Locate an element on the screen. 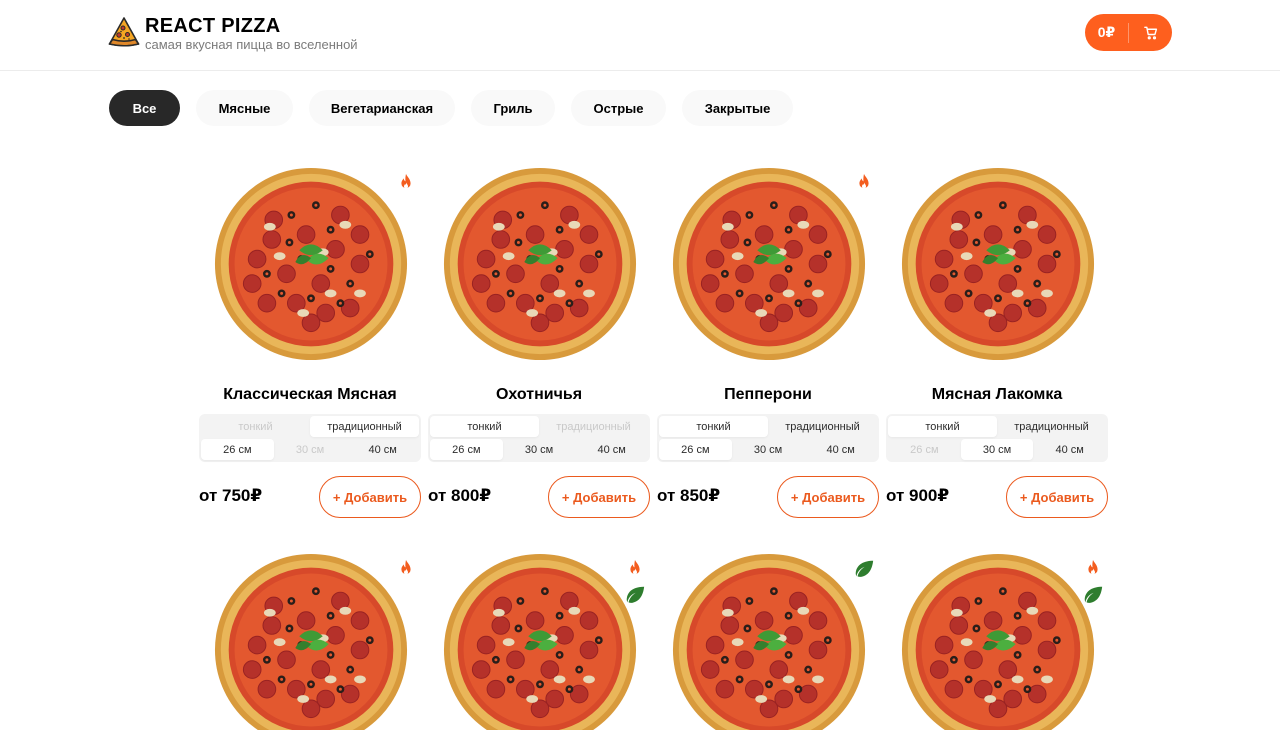  category-closed: Закрытые is located at coordinates (737, 108).